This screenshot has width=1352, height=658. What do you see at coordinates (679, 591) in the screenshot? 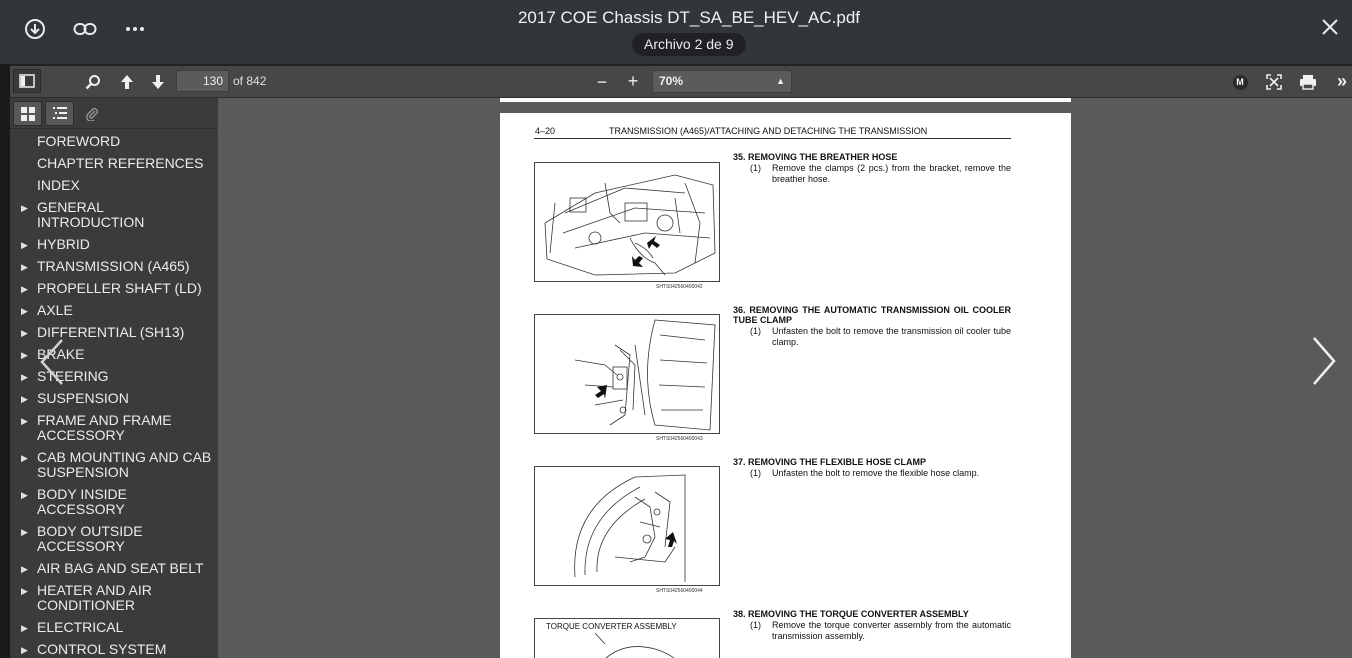
I see `figure-code: SHTS042560400044` at bounding box center [679, 591].